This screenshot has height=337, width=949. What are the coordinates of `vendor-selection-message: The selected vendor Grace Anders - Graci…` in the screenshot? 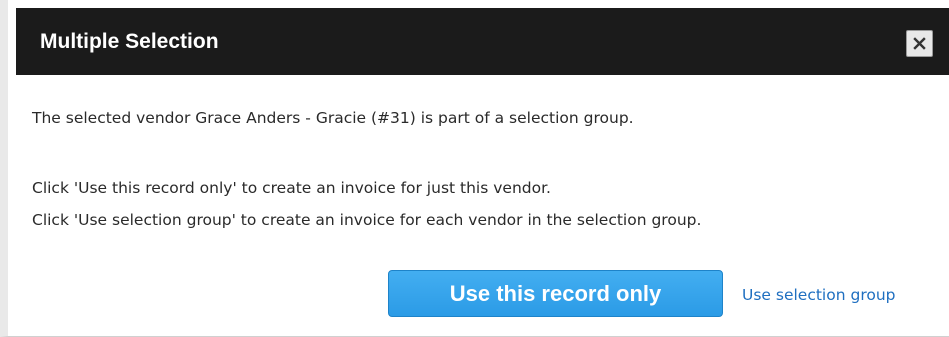 It's located at (333, 118).